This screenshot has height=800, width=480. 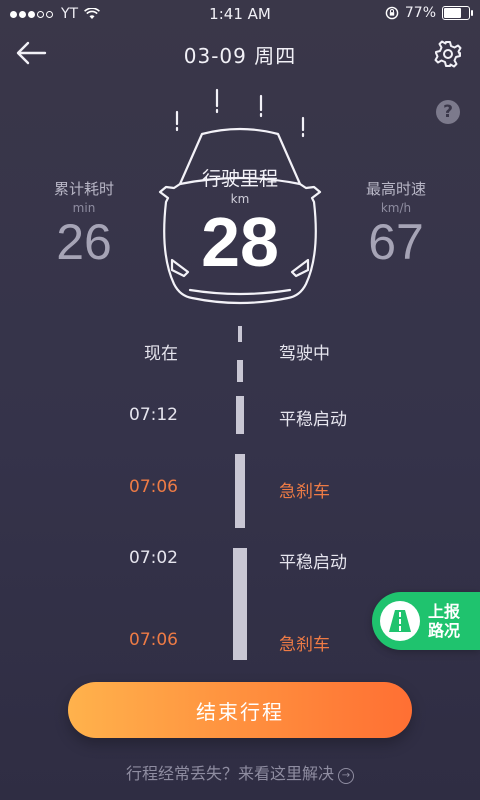 What do you see at coordinates (240, 417) in the screenshot?
I see `timeline-item: 07:12 平稳启动` at bounding box center [240, 417].